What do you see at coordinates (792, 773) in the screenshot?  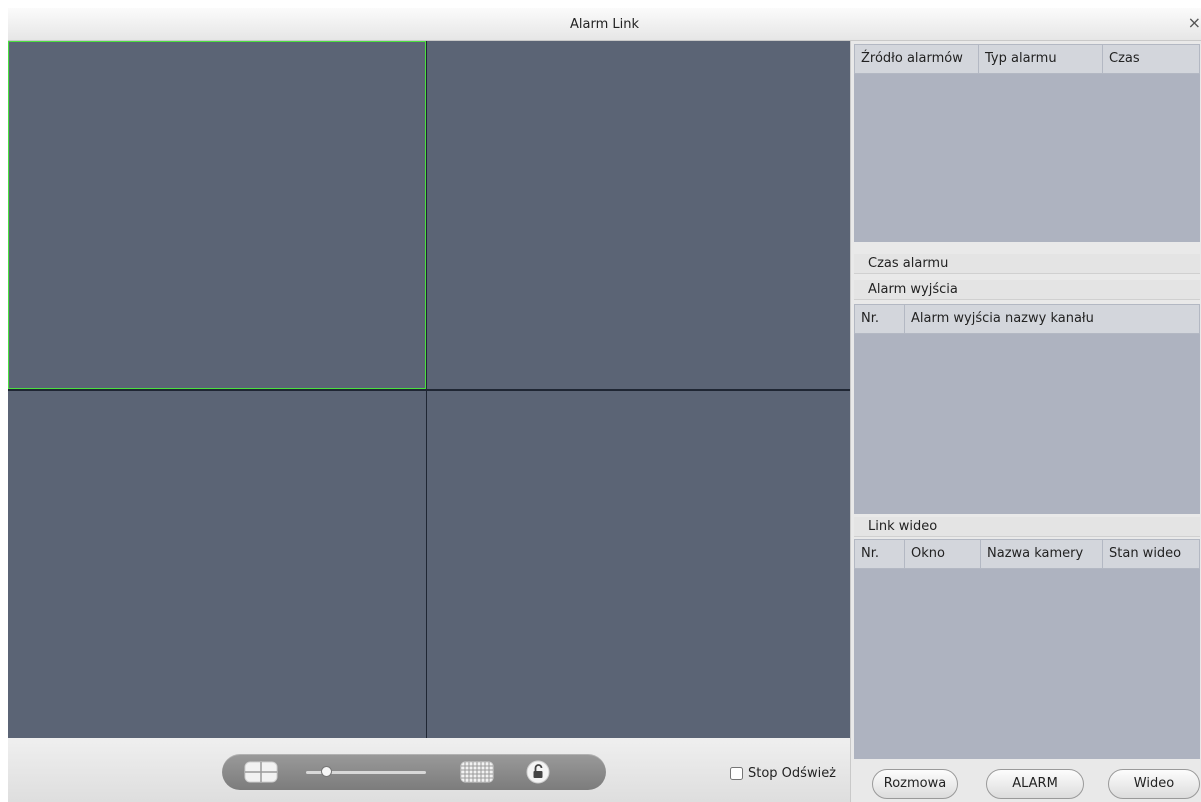 I see `stop-refresh-label: Stop Odśwież` at bounding box center [792, 773].